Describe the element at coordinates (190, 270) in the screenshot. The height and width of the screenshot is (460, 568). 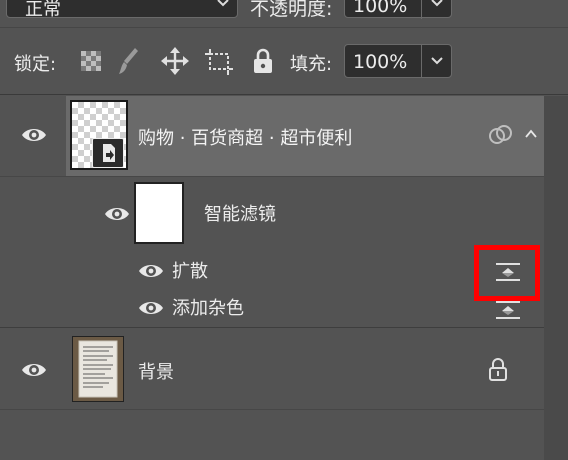
I see `filter-name: 扩散` at that location.